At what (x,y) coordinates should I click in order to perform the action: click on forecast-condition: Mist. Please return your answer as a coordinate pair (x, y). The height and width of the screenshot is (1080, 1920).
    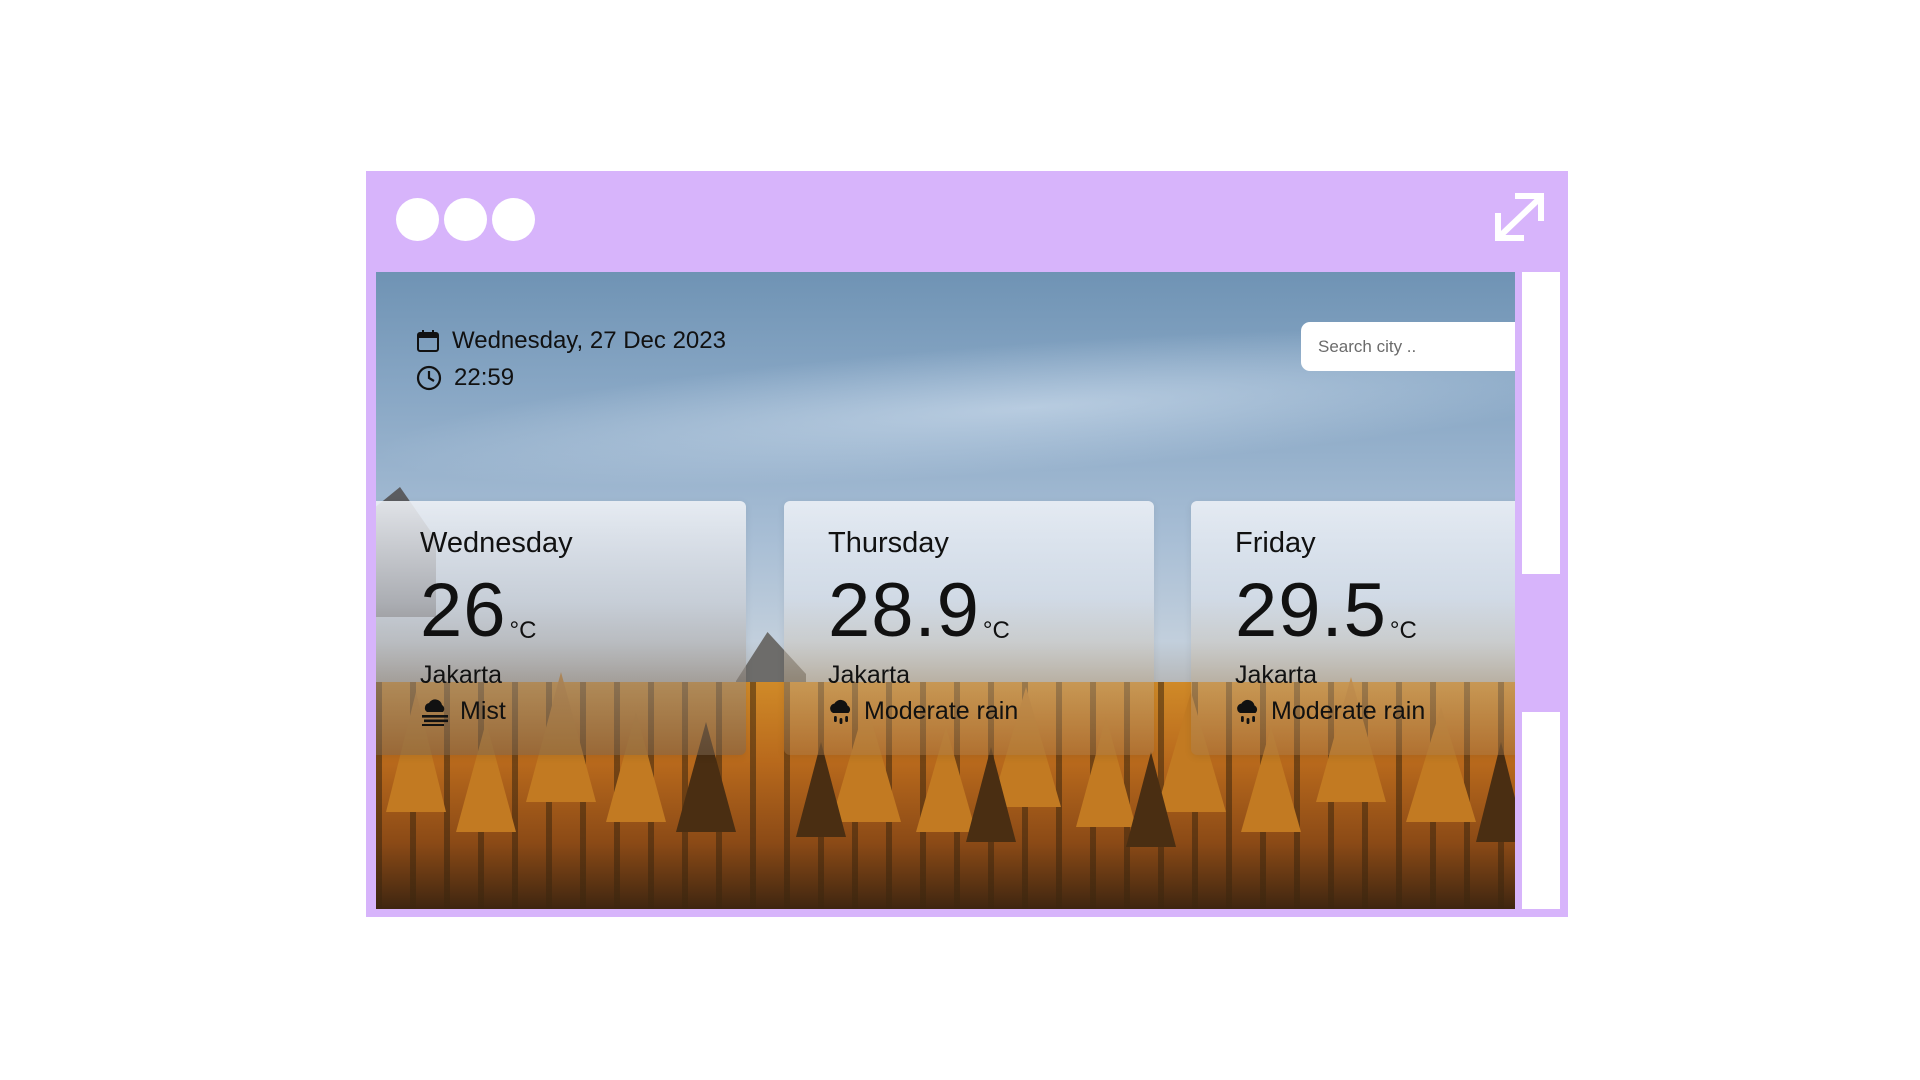
    Looking at the image, I should click on (463, 711).